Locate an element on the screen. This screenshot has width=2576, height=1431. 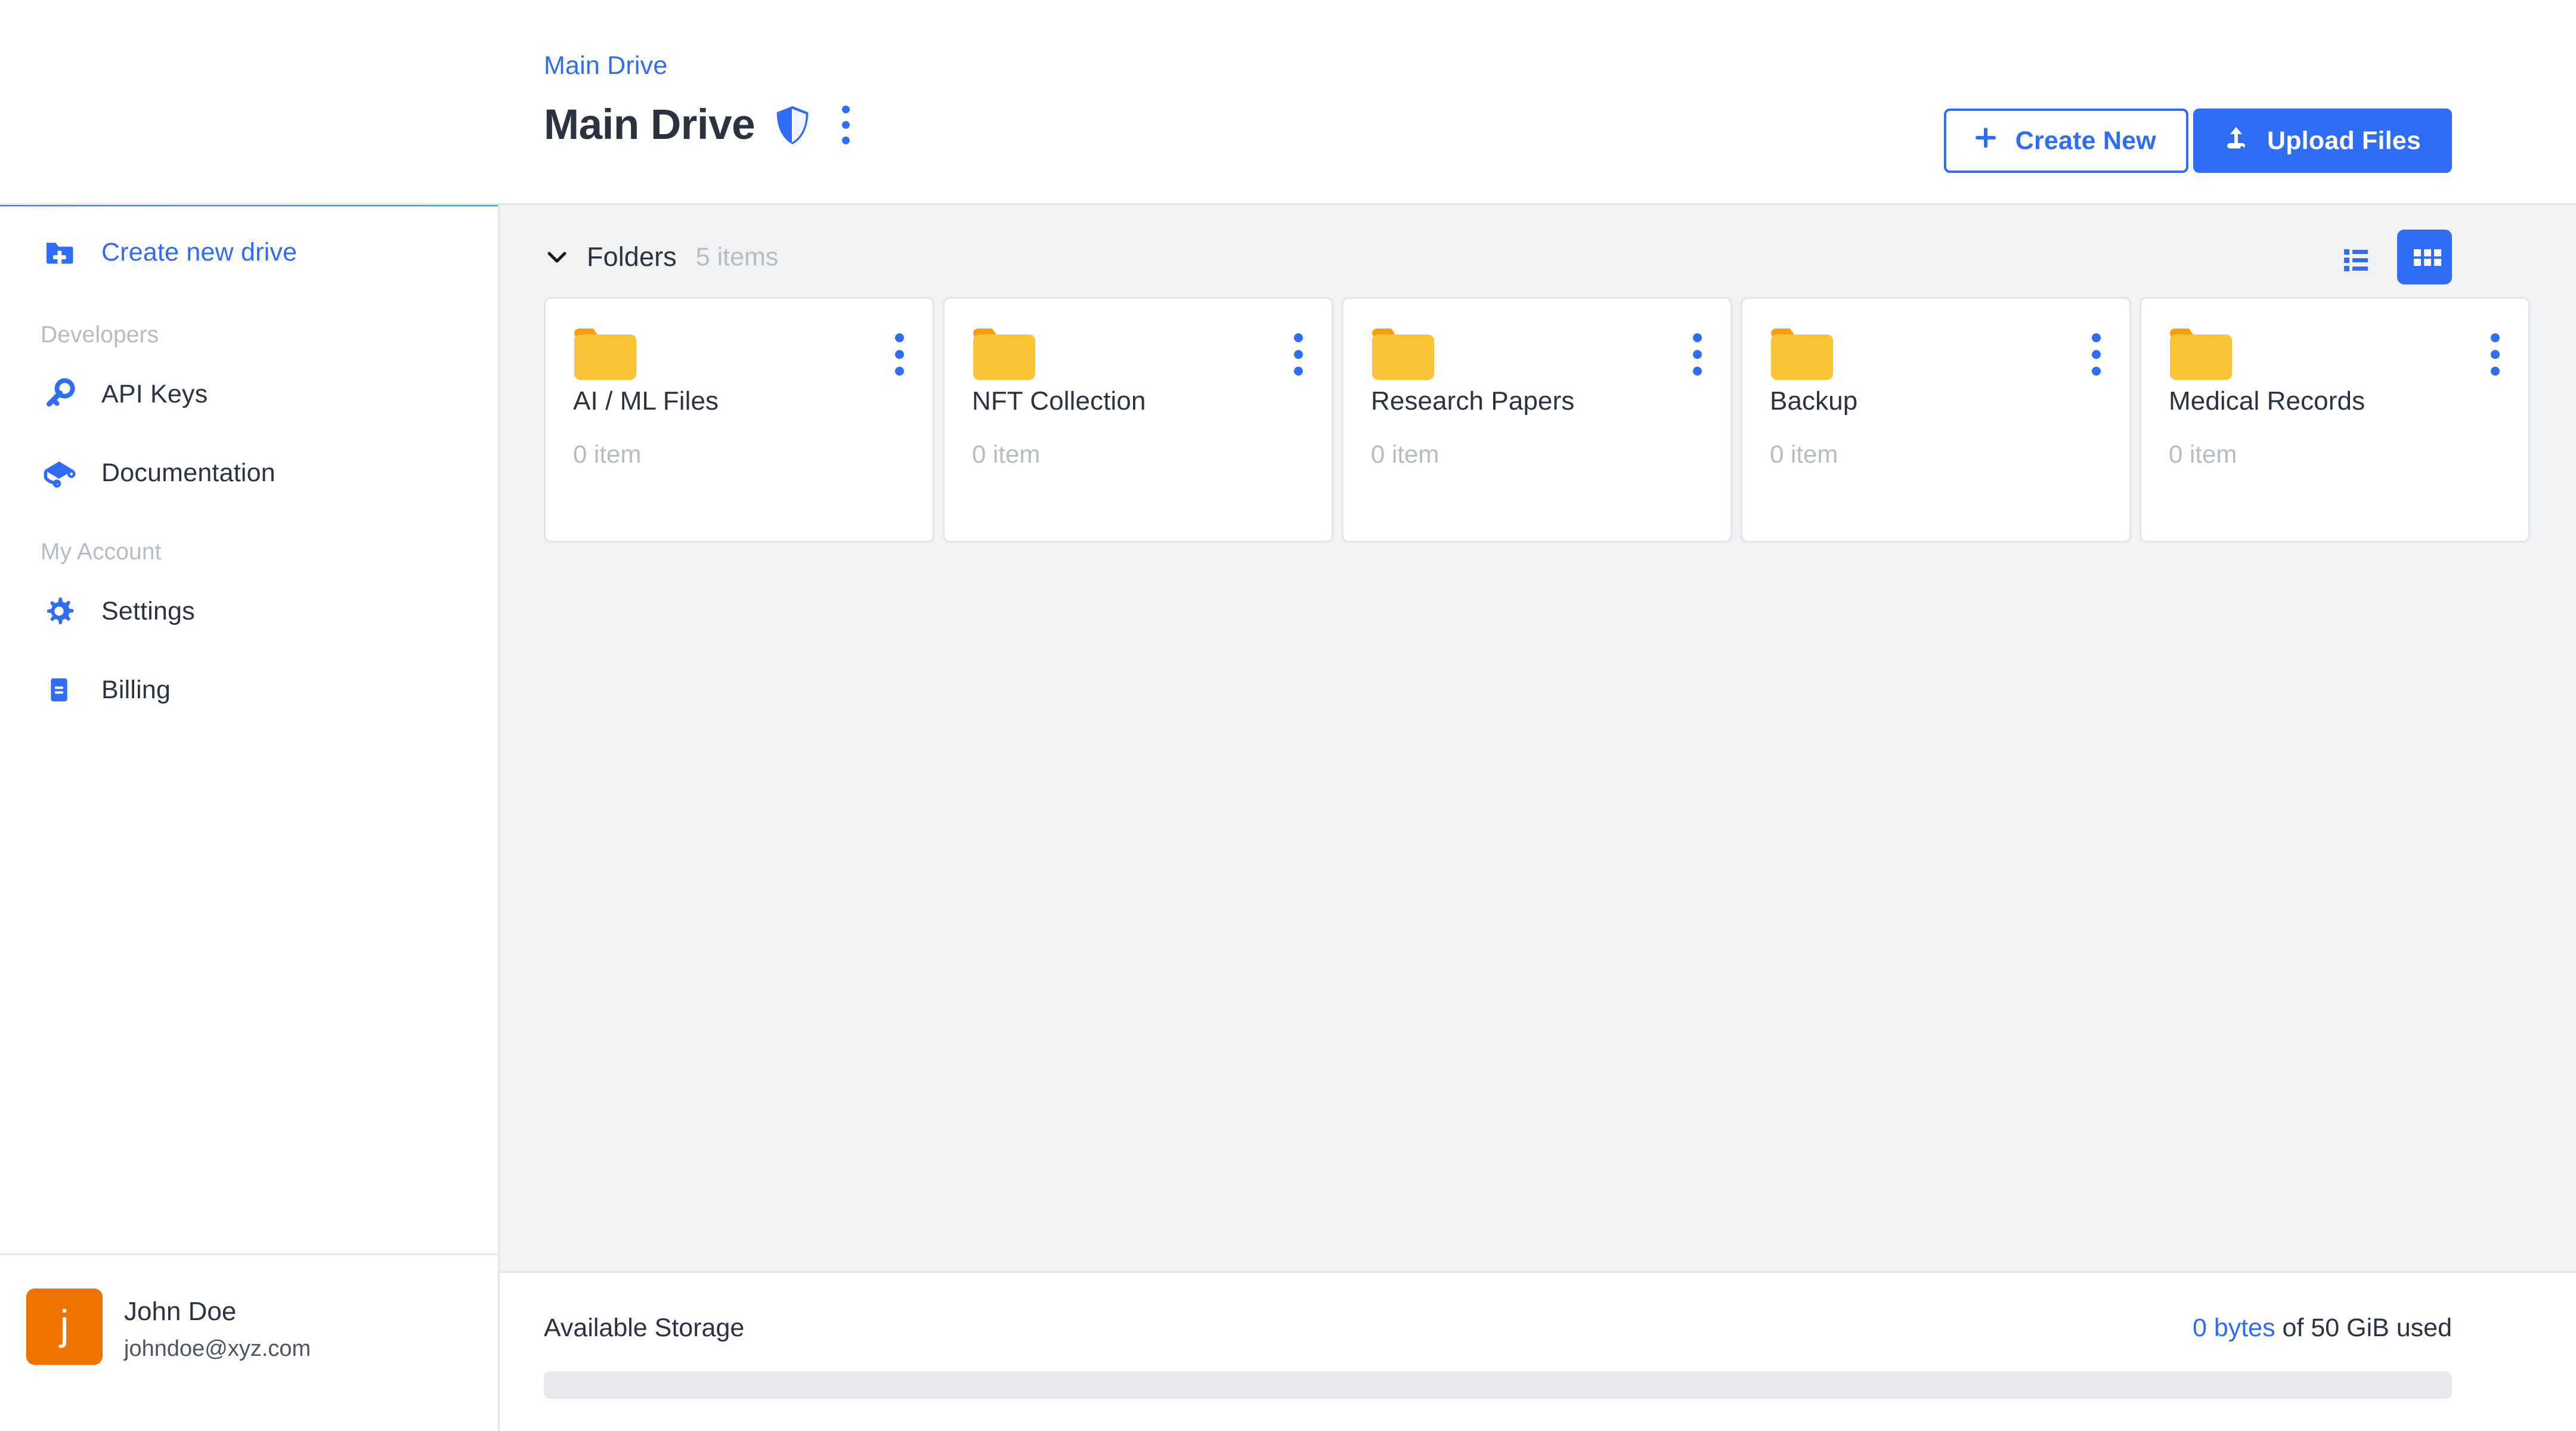
folder-name: NFT Collection is located at coordinates (1059, 401).